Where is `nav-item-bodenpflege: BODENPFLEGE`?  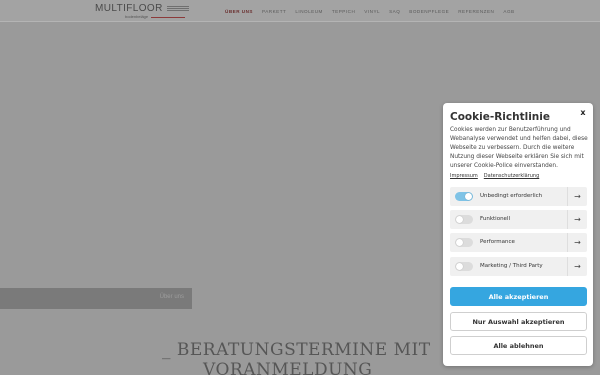
nav-item-bodenpflege: BODENPFLEGE is located at coordinates (429, 12).